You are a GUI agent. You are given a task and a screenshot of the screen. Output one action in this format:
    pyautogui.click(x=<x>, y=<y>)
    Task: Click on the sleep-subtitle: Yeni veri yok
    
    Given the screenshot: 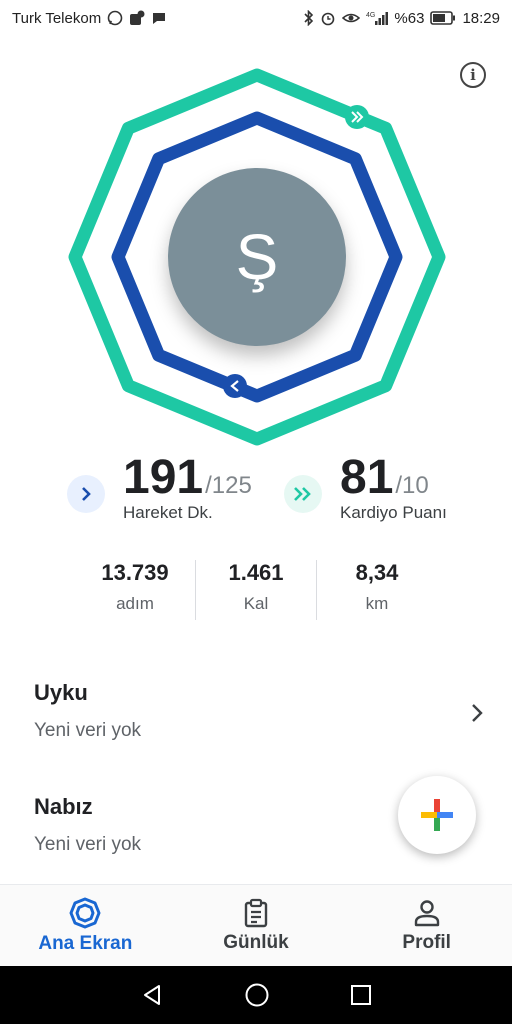 What is the action you would take?
    pyautogui.click(x=88, y=730)
    